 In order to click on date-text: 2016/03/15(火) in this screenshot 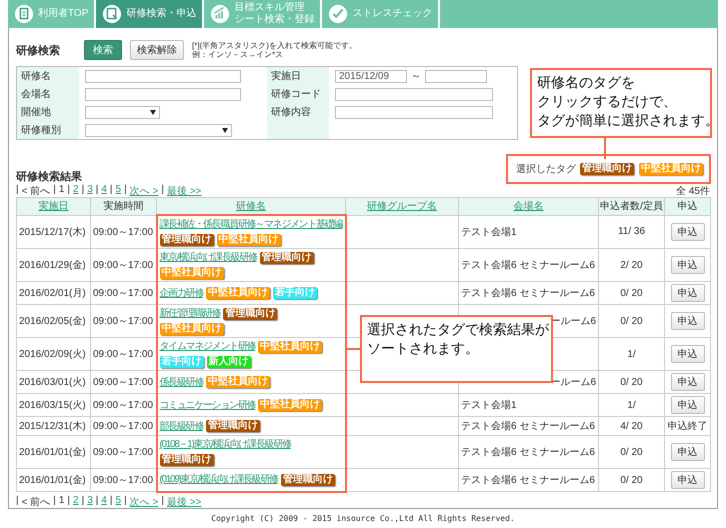, I will do `click(52, 405)`.